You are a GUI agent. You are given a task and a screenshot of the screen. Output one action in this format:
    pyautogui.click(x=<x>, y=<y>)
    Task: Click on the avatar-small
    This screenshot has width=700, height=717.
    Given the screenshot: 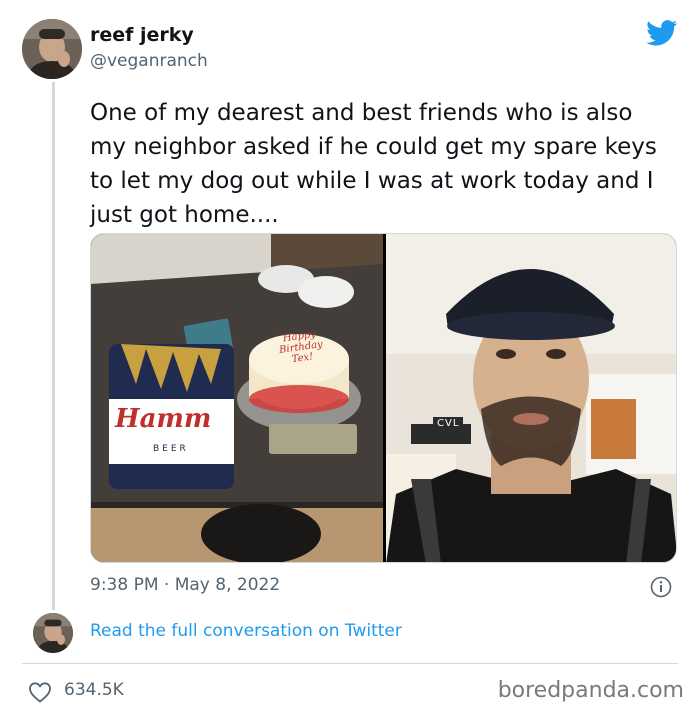 What is the action you would take?
    pyautogui.click(x=53, y=633)
    